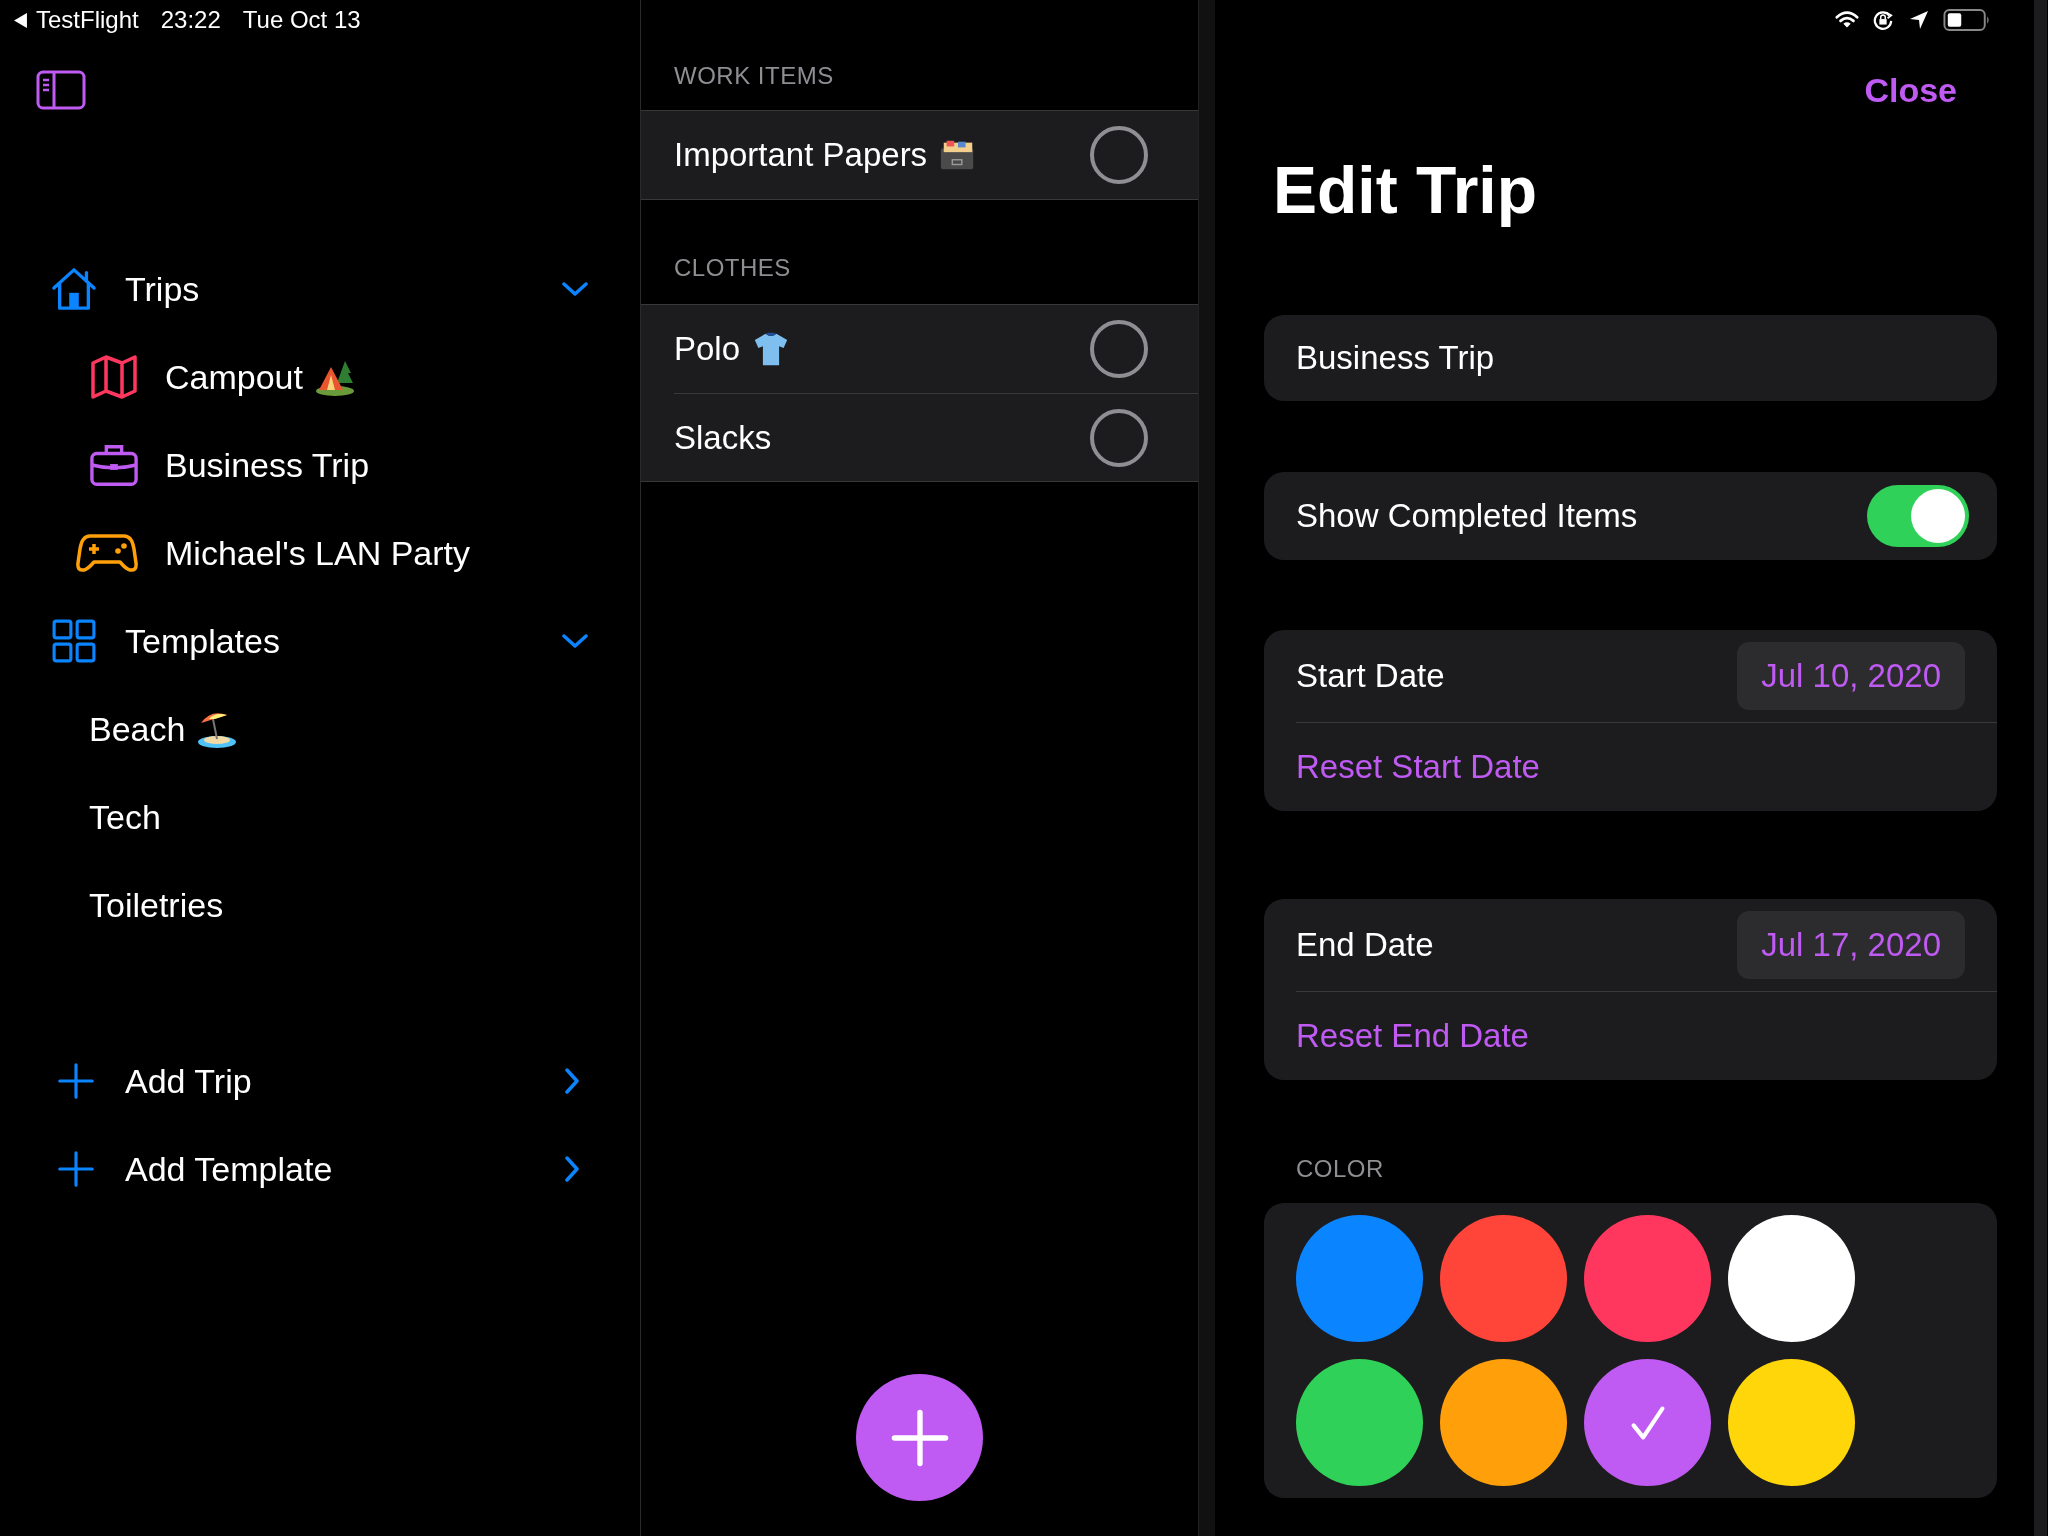 Image resolution: width=2048 pixels, height=1536 pixels. Describe the element at coordinates (1630, 358) in the screenshot. I see `trip-name-field: Business Trip` at that location.